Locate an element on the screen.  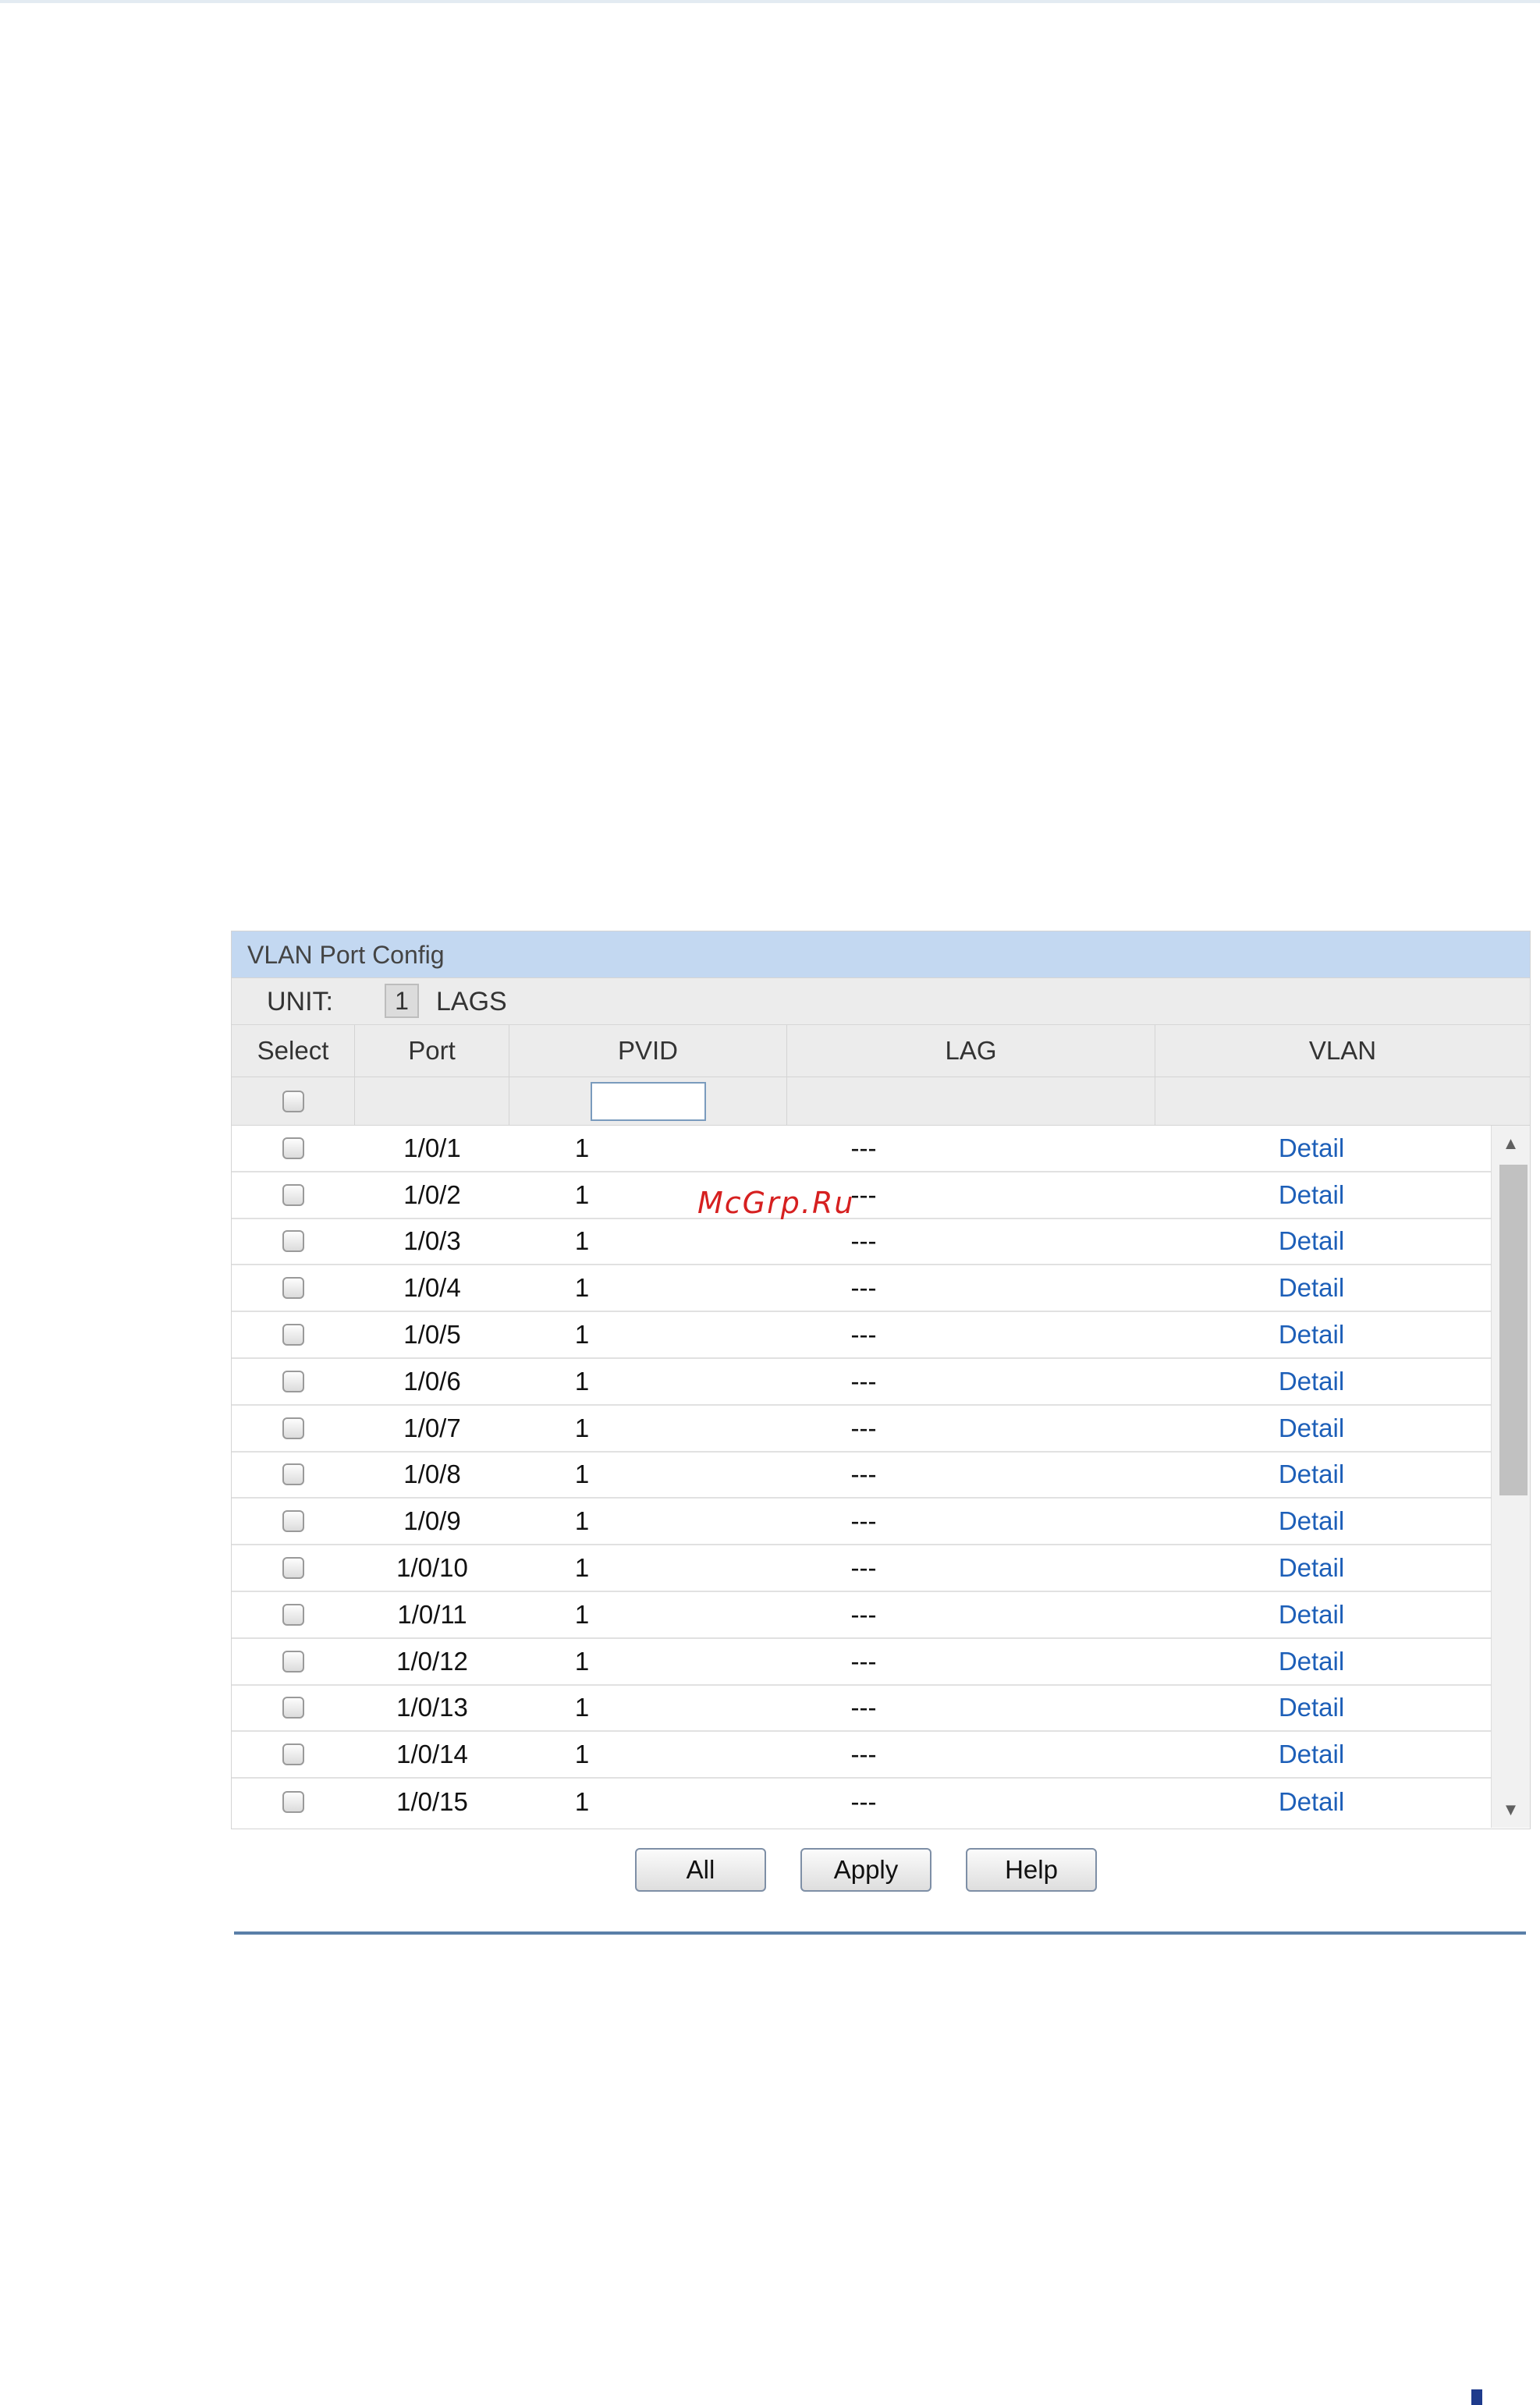
unit-label: UNIT: is located at coordinates (300, 1001).